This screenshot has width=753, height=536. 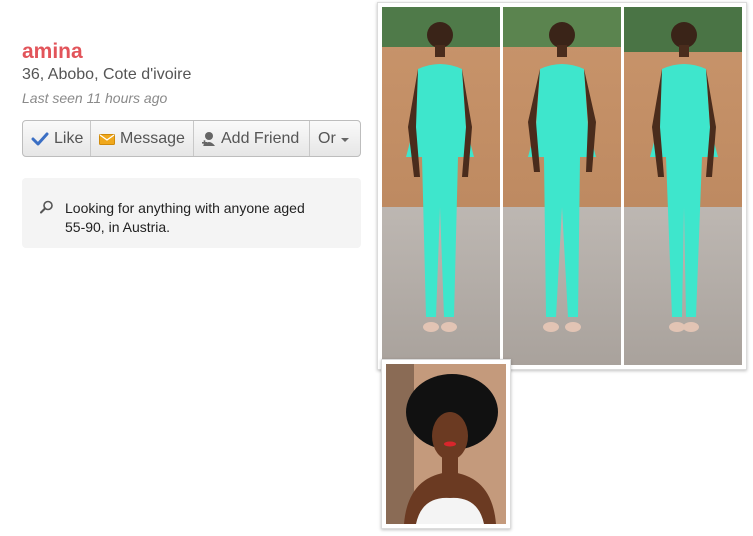 I want to click on last-seen-text: Last seen 11 hours ago, so click(x=95, y=98).